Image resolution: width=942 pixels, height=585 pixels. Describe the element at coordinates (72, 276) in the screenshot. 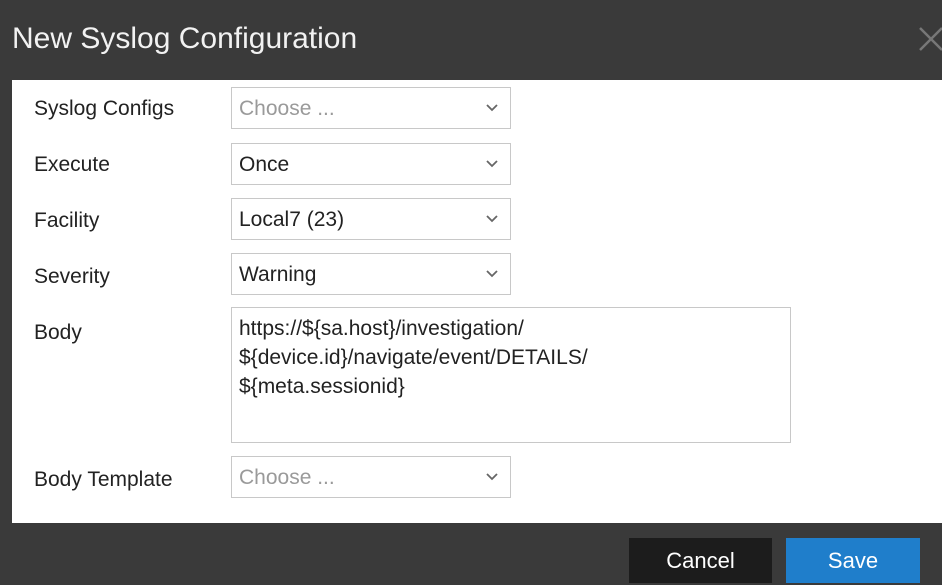

I see `severity-label: Severity` at that location.